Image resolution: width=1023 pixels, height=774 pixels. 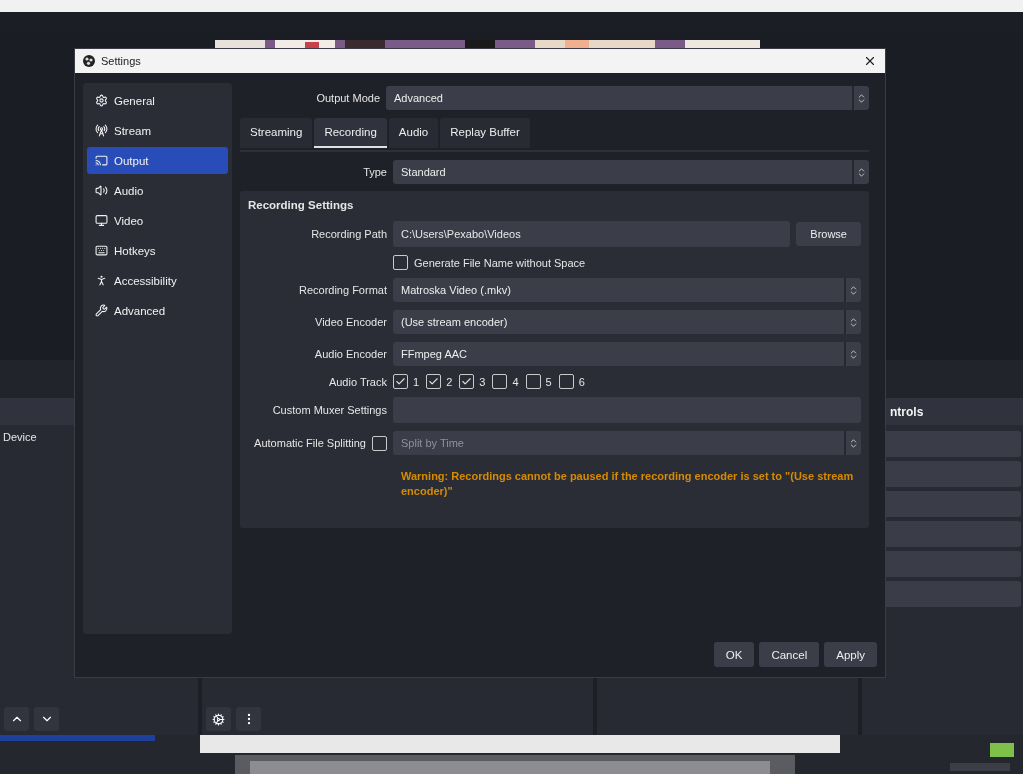 I want to click on sidebar-item: Advanced, so click(x=157, y=310).